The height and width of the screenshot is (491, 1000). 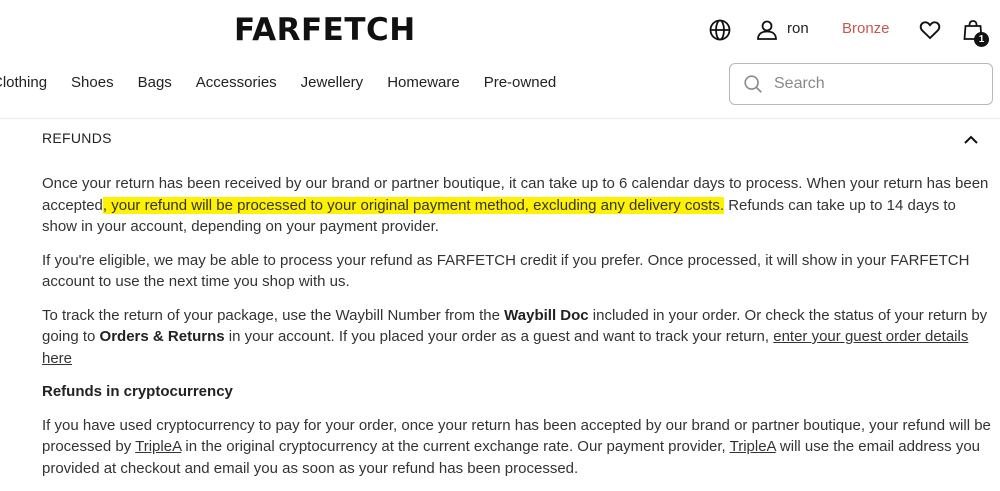 What do you see at coordinates (861, 84) in the screenshot?
I see `search-input: Search` at bounding box center [861, 84].